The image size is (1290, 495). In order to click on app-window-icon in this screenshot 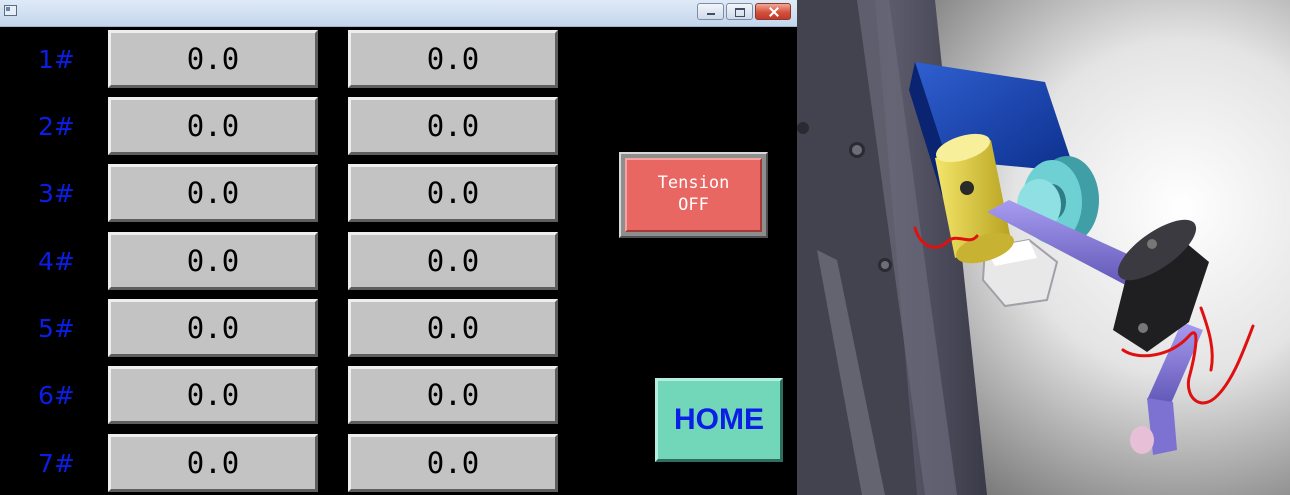, I will do `click(10, 10)`.